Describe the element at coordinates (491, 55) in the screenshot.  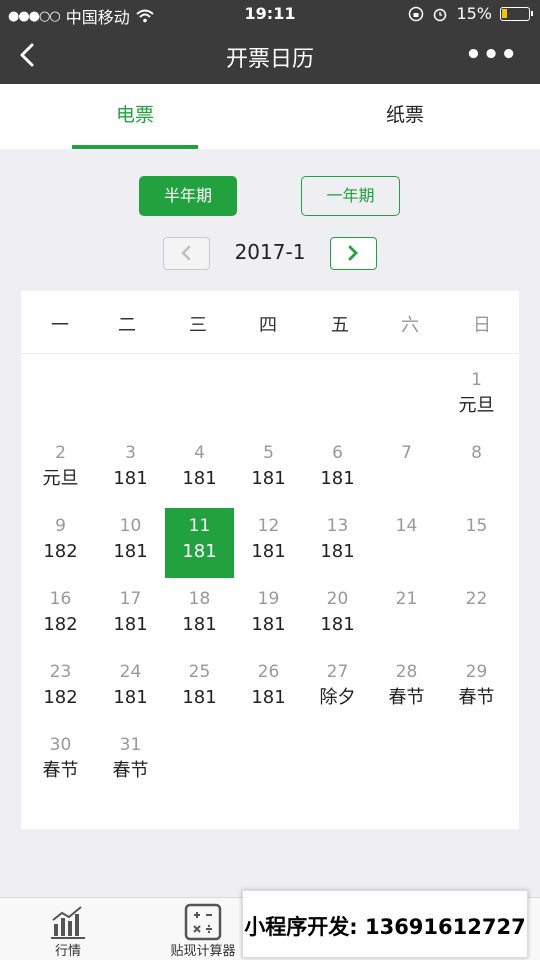
I see `more-menu-icon: •••` at that location.